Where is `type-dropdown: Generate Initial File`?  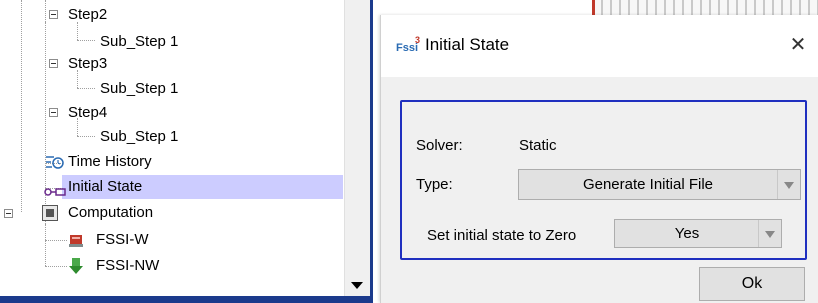
type-dropdown: Generate Initial File is located at coordinates (659, 184).